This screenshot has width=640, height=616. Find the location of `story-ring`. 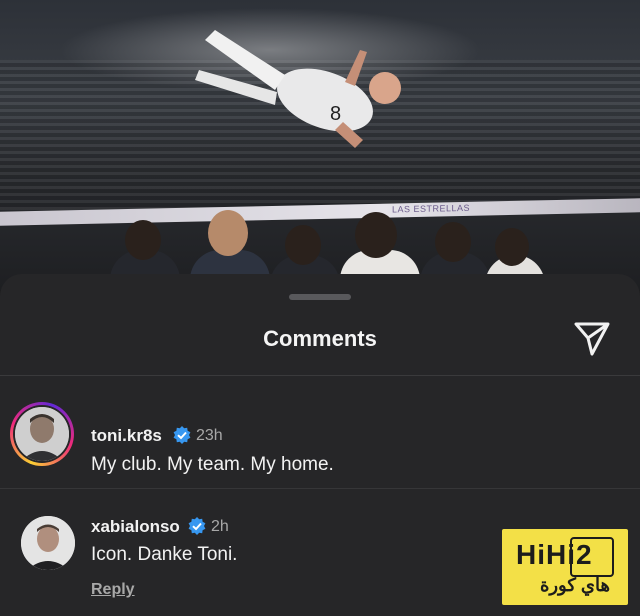

story-ring is located at coordinates (42, 434).